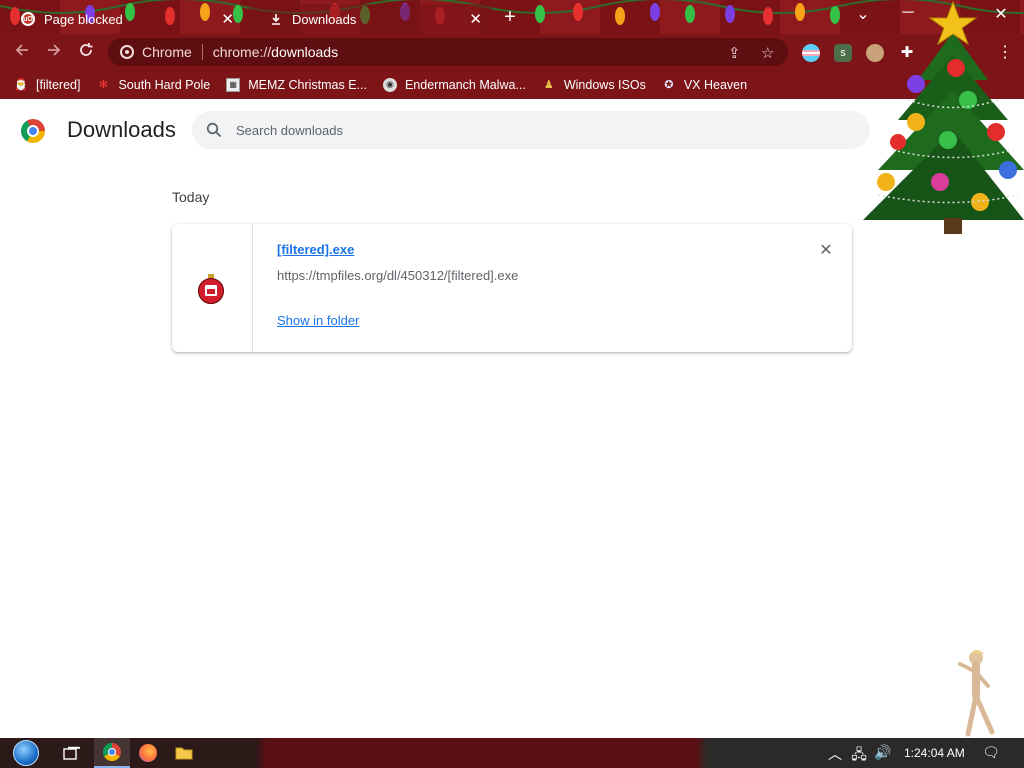 This screenshot has width=1024, height=768. I want to click on bookmark-label: [filtered], so click(58, 84).